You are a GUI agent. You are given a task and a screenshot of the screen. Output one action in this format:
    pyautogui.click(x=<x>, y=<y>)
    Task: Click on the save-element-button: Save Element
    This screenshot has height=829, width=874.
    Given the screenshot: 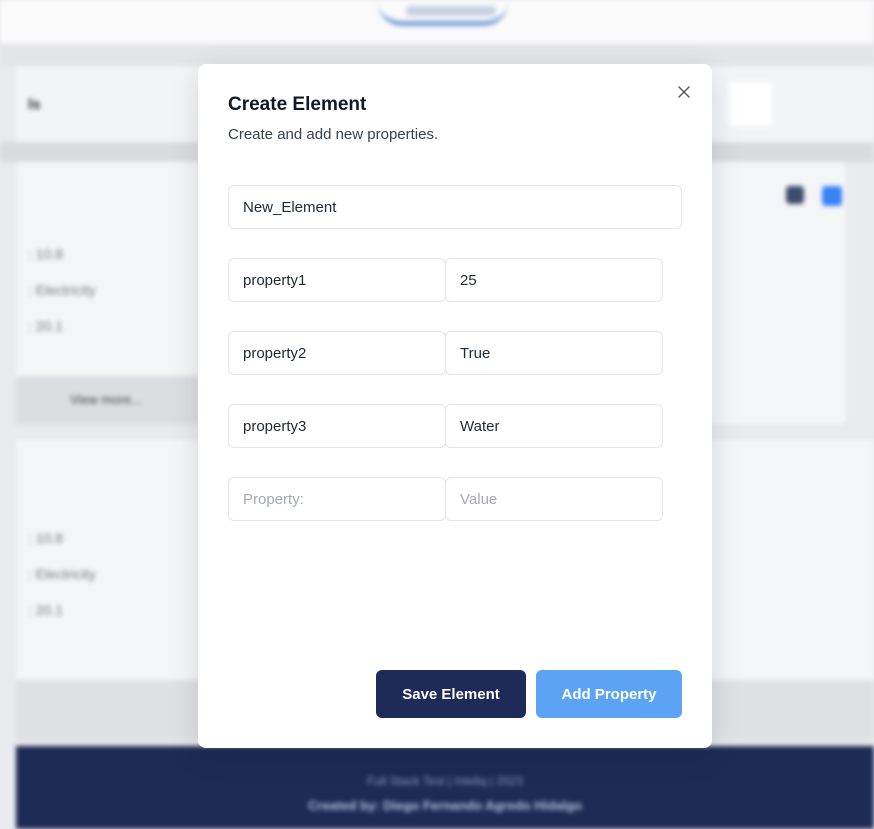 What is the action you would take?
    pyautogui.click(x=451, y=694)
    